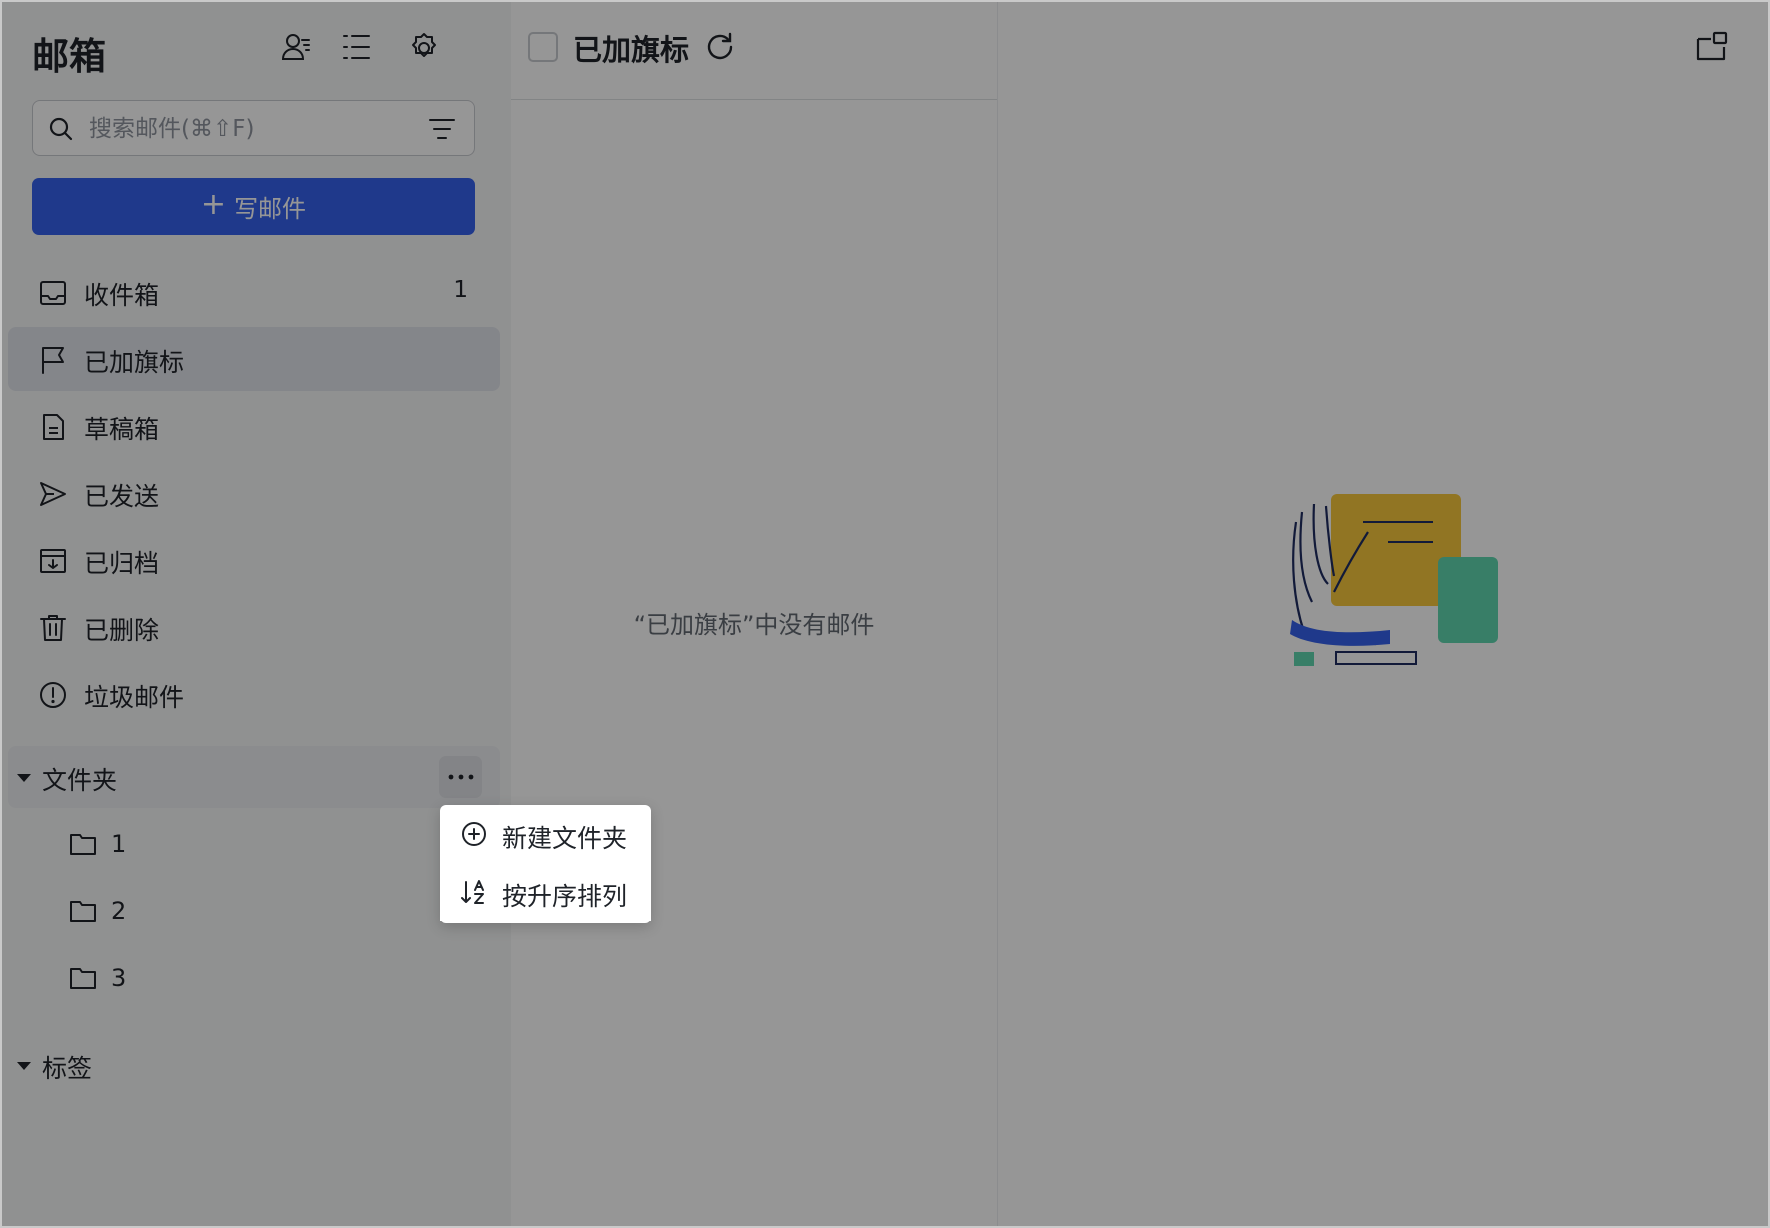  I want to click on menu-label: 新建文件夹, so click(565, 838).